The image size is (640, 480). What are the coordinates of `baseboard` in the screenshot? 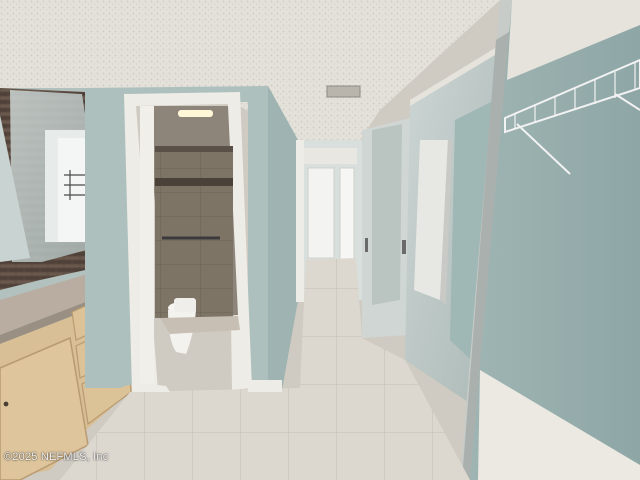 It's located at (265, 386).